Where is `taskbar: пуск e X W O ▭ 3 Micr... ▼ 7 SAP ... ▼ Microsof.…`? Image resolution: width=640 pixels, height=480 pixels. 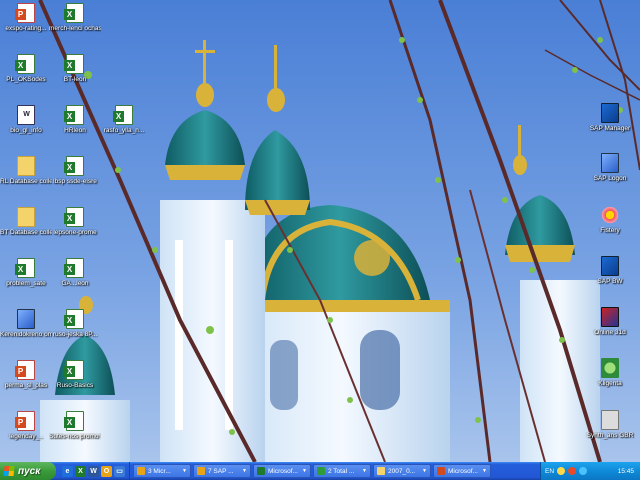
taskbar: пуск e X W O ▭ 3 Micr... ▼ 7 SAP ... ▼ Microsof.… is located at coordinates (320, 471).